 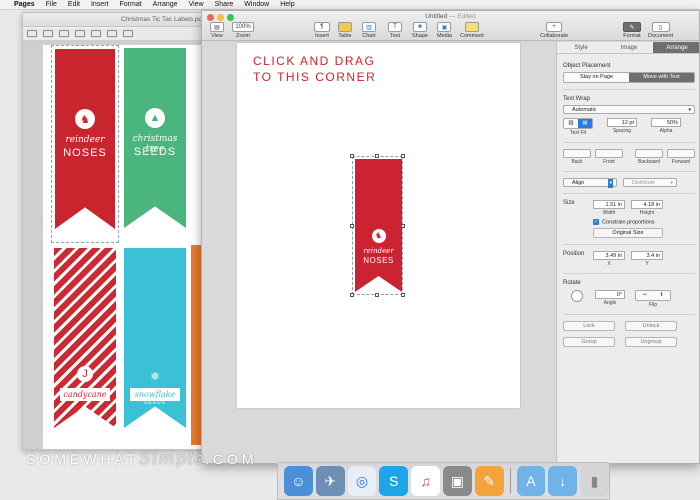 I want to click on align-popup: Align ▾, so click(x=590, y=183).